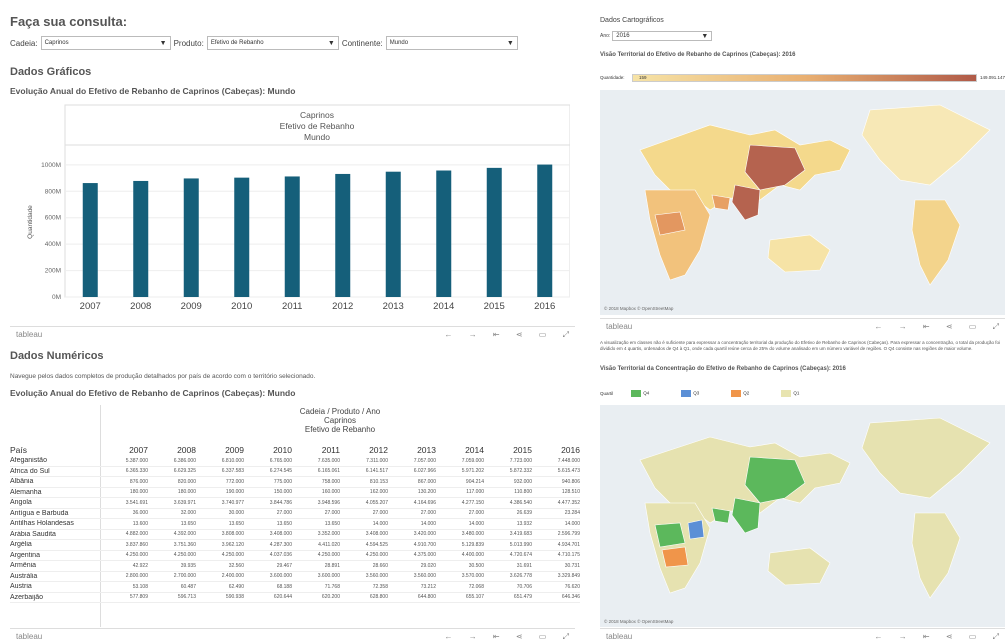  Describe the element at coordinates (140, 306) in the screenshot. I see `x-tick-label: 2008` at that location.